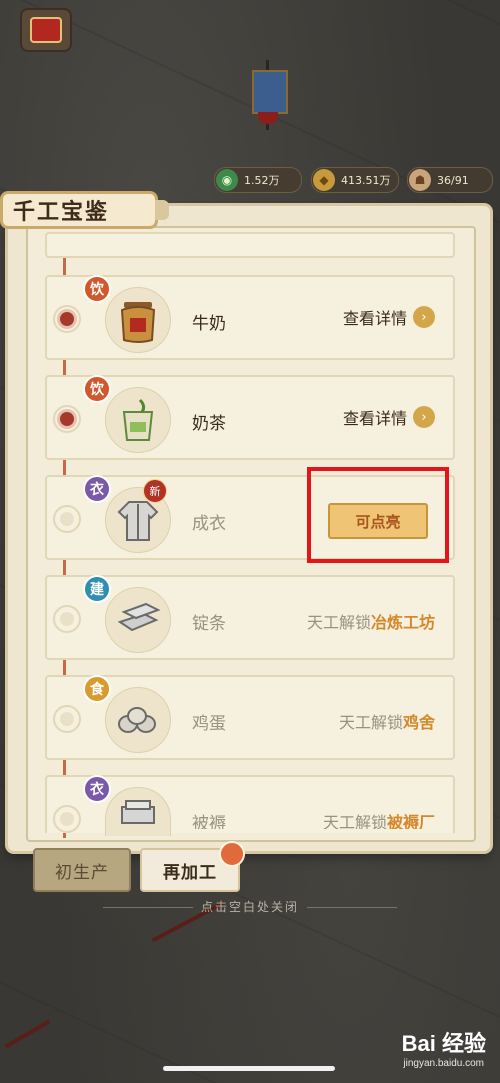 This screenshot has width=500, height=1083. I want to click on resource-value: 1.52万, so click(262, 180).